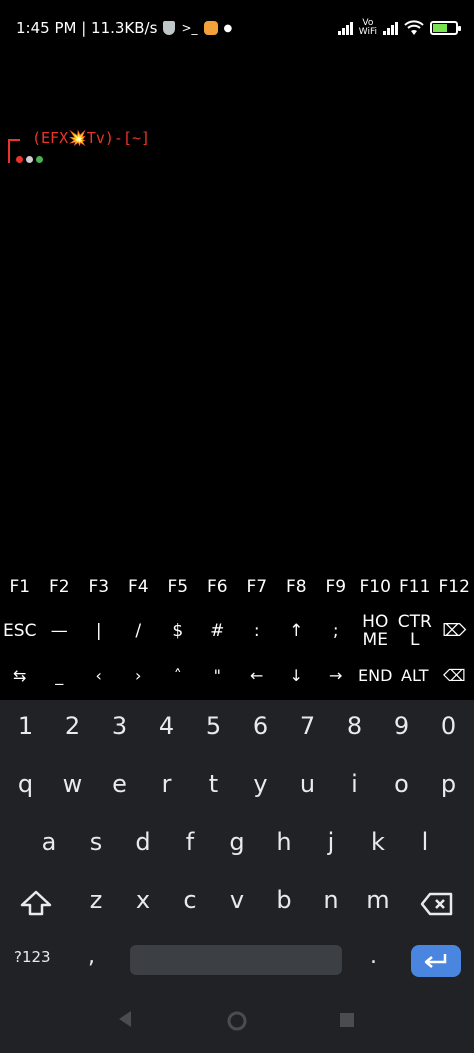 Image resolution: width=474 pixels, height=1053 pixels. What do you see at coordinates (373, 956) in the screenshot?
I see `period-key: .` at bounding box center [373, 956].